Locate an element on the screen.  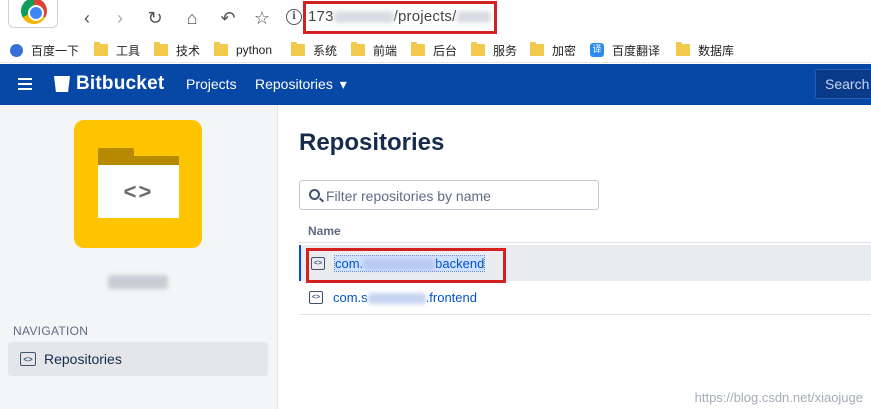
watermark: https://blog.csdn.net/xiaojuge is located at coordinates (778, 397).